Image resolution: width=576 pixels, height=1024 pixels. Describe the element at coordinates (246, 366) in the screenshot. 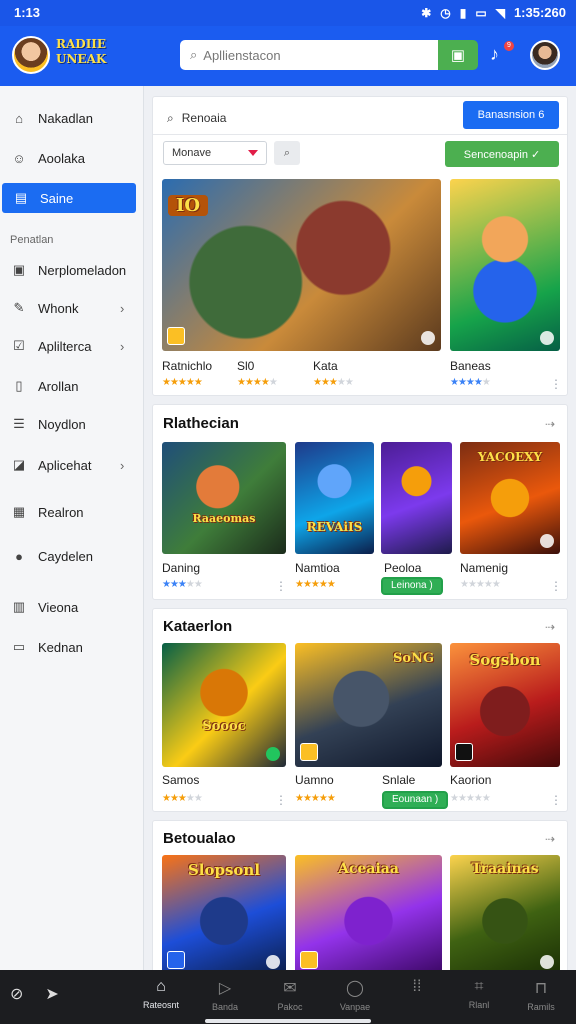

I see `game-subtitle: Sl0` at that location.